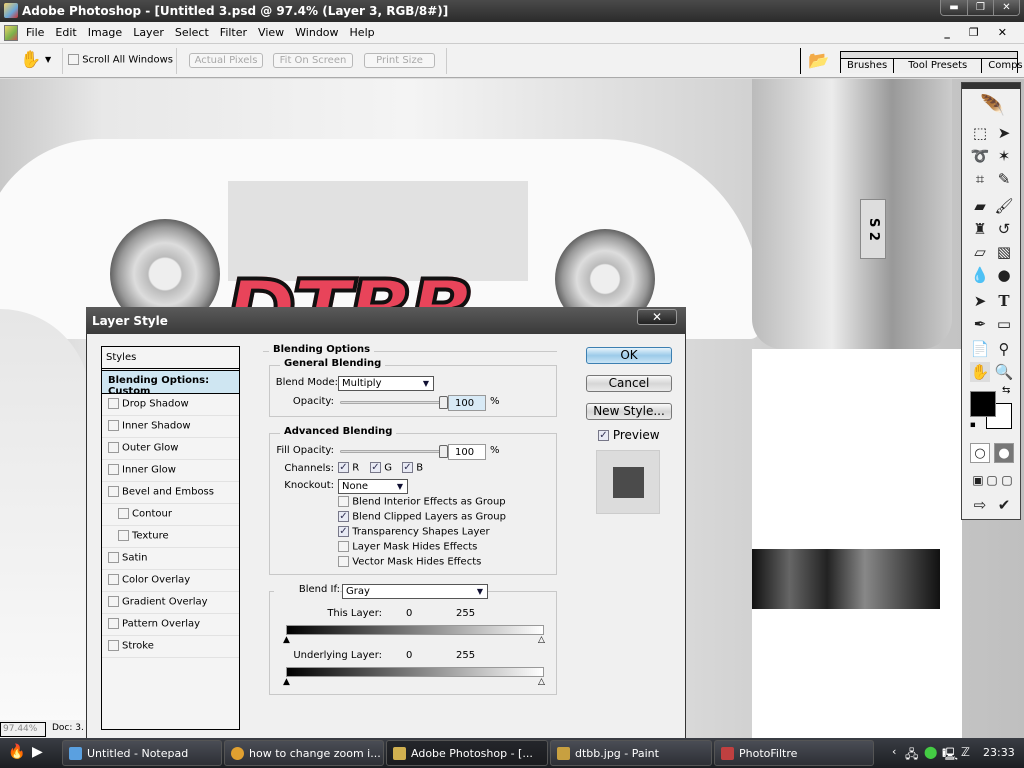 Image resolution: width=1024 pixels, height=768 pixels. I want to click on style-drop-shadow: Drop Shadow, so click(170, 405).